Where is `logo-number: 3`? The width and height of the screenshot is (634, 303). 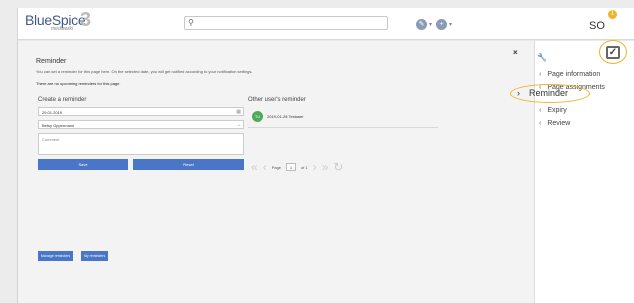
logo-number: 3 is located at coordinates (86, 20).